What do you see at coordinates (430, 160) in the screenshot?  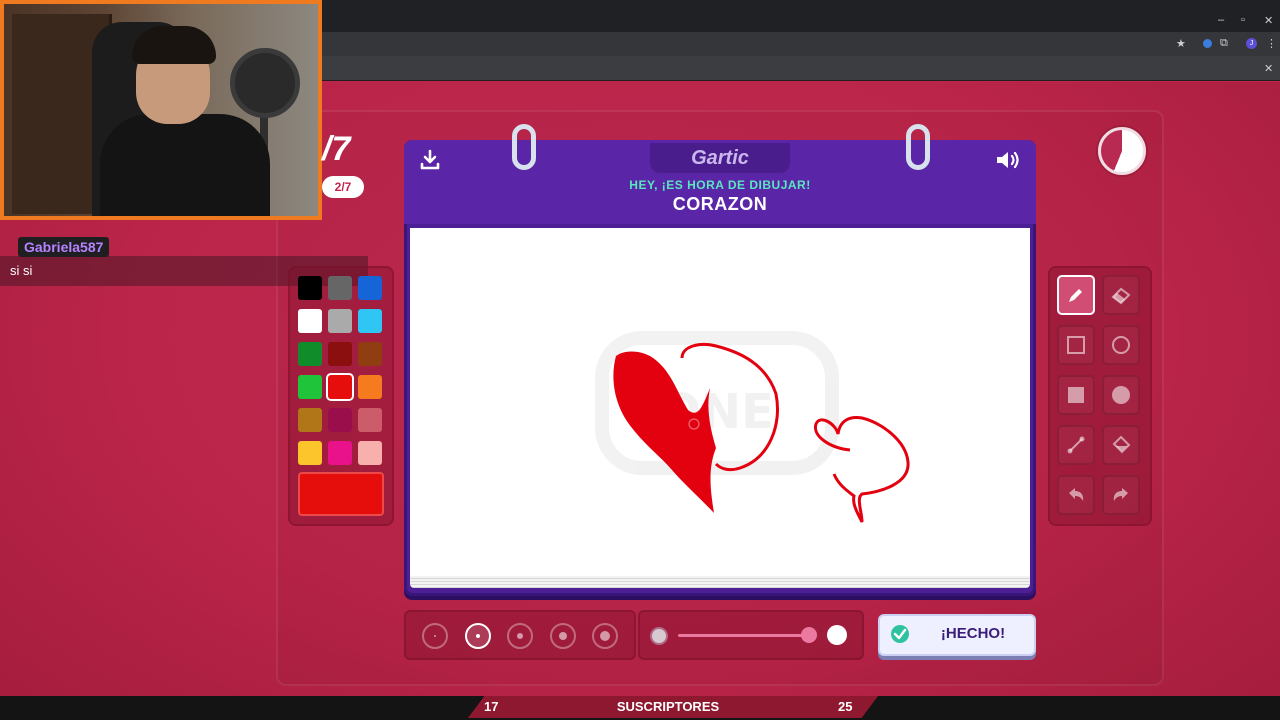 I see `download-icon` at bounding box center [430, 160].